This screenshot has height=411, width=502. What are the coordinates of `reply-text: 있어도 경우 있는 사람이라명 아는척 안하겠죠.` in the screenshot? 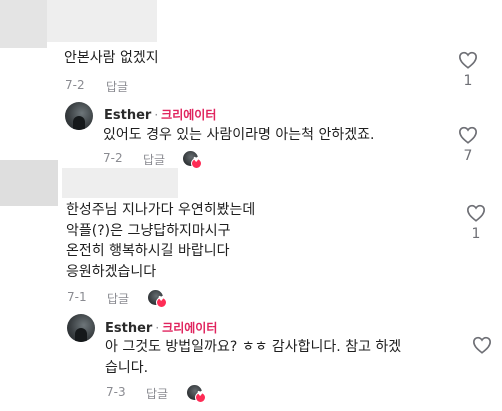 It's located at (239, 135).